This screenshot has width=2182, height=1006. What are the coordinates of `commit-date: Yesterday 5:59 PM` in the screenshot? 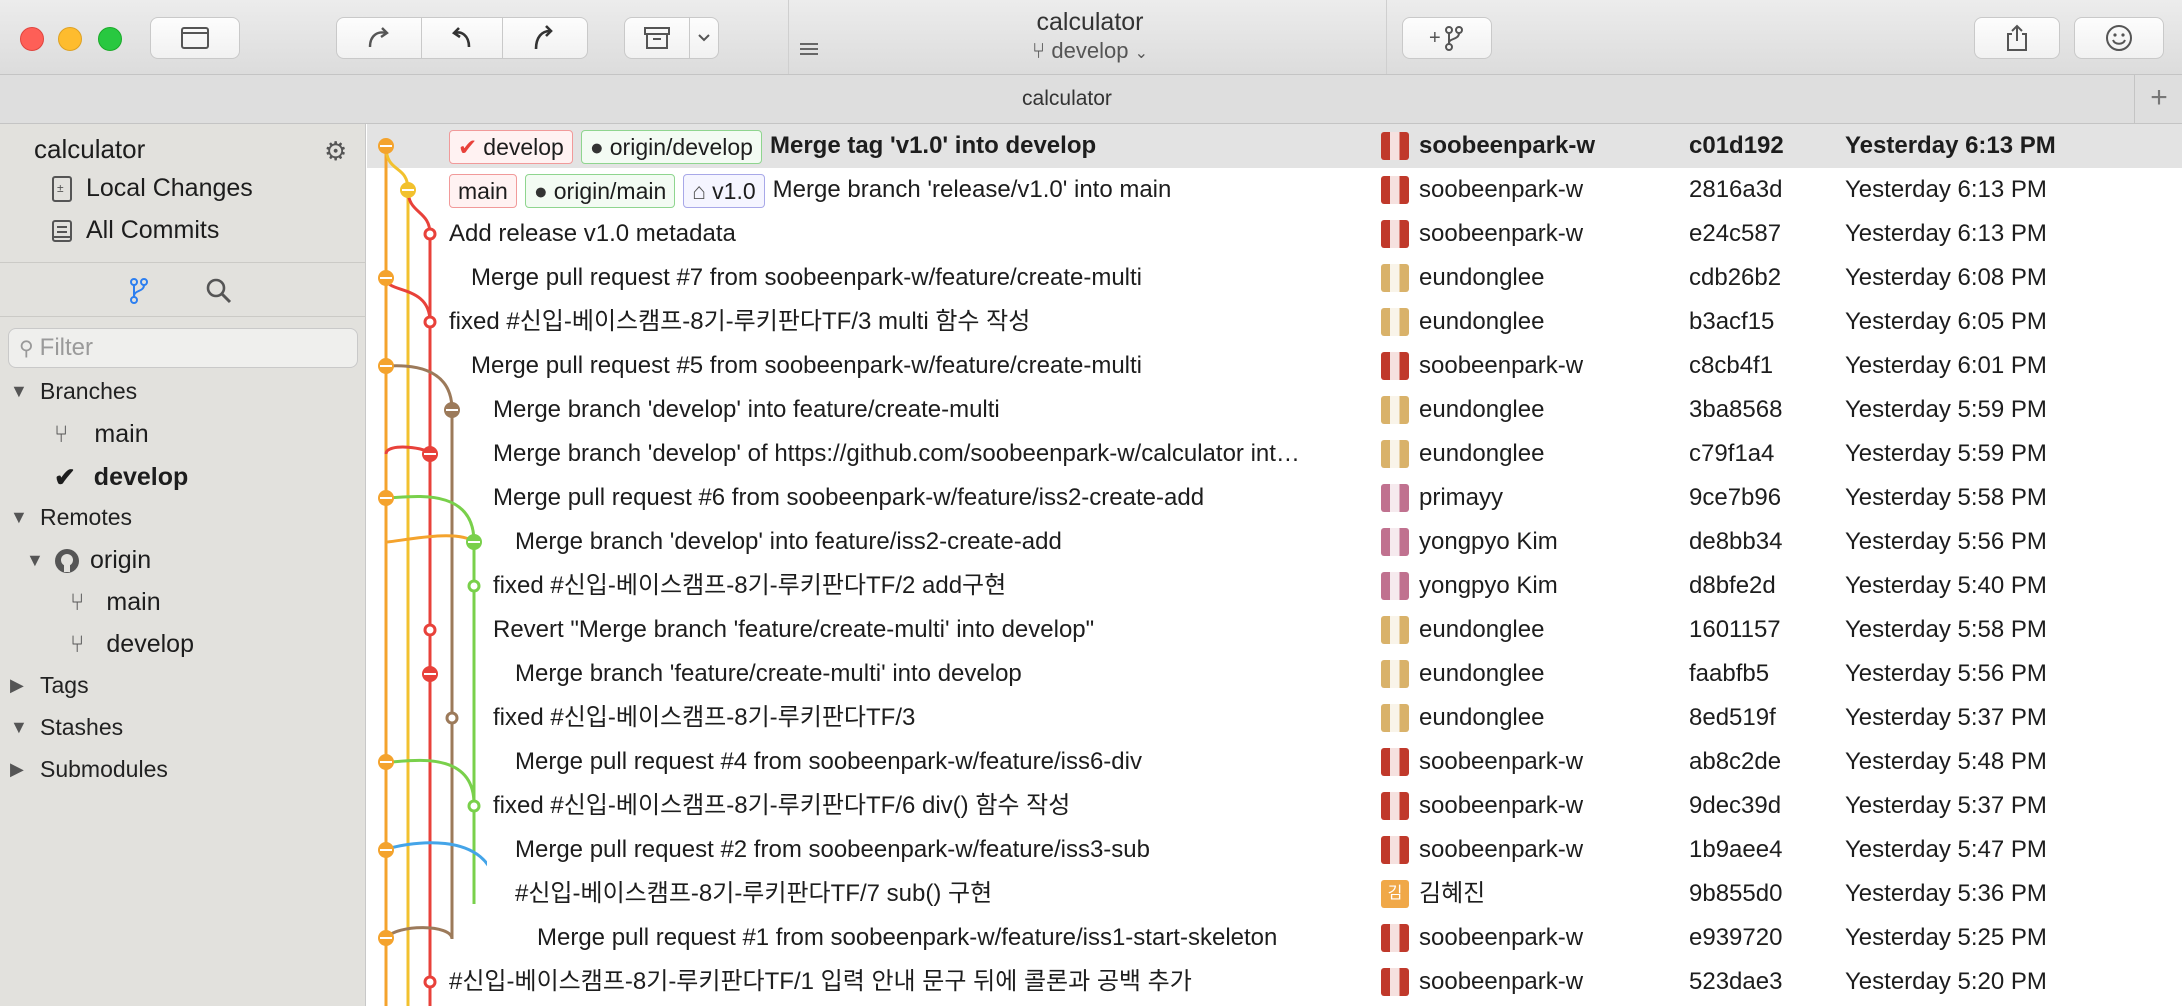 It's located at (1946, 453).